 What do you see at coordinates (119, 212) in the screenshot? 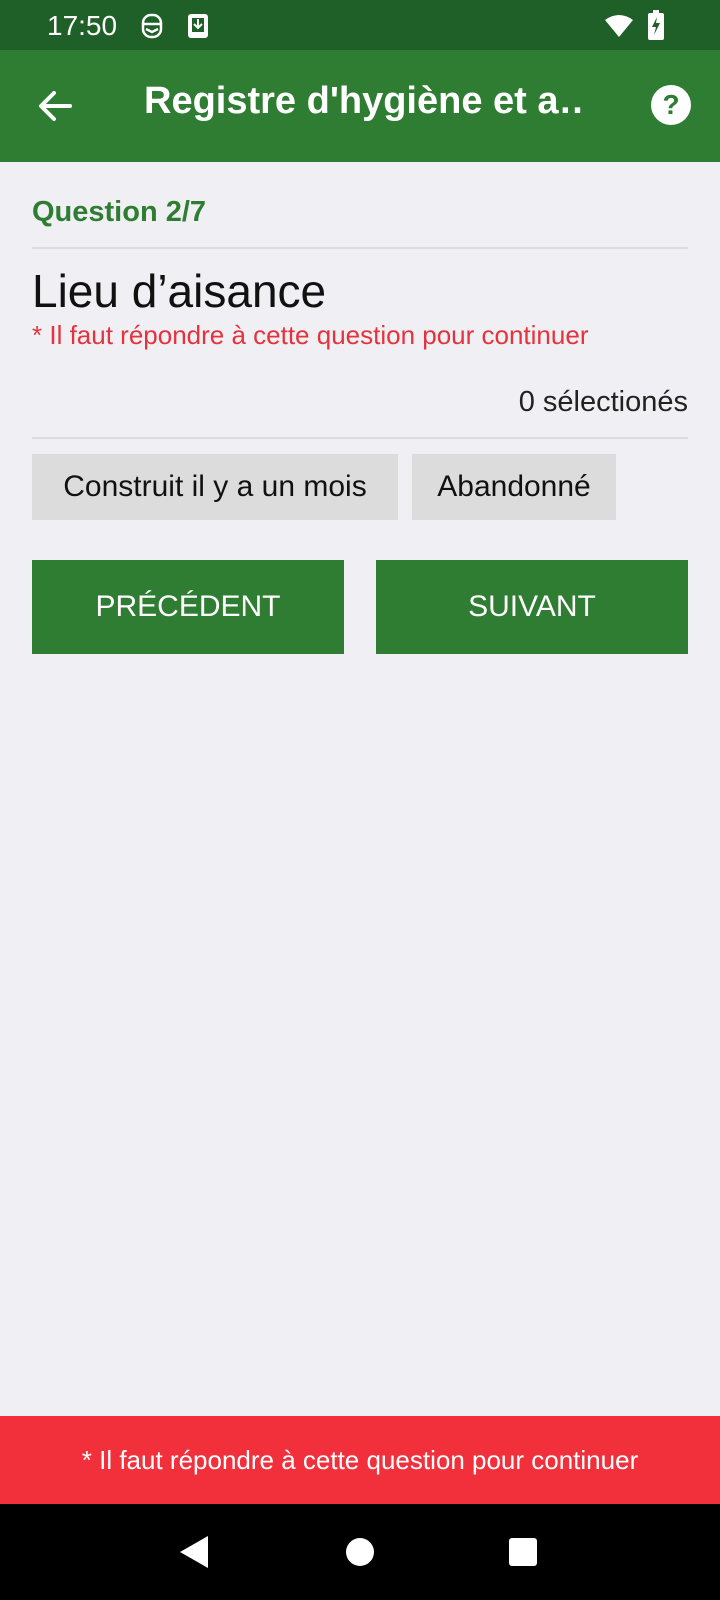
I see `question-number: Question 2/7` at bounding box center [119, 212].